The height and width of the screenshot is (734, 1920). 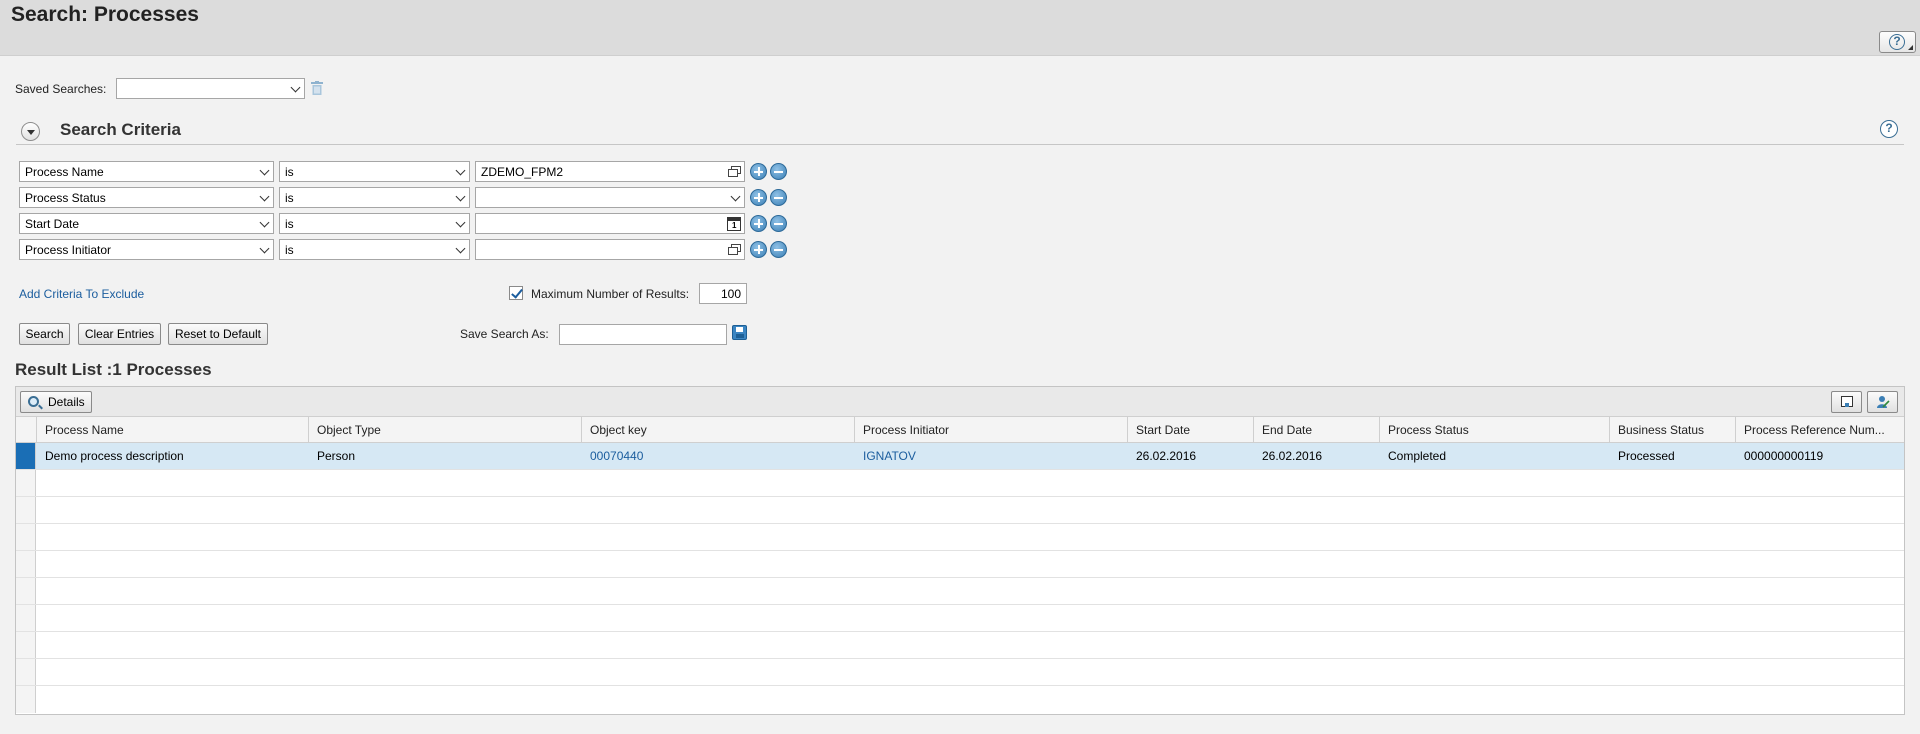 I want to click on max-results-checkbox, so click(x=516, y=293).